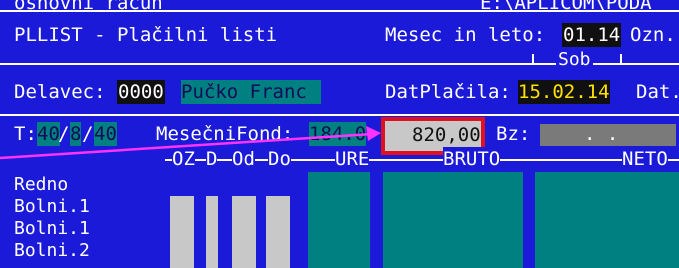 This screenshot has width=679, height=268. I want to click on col-do: Do, so click(279, 159).